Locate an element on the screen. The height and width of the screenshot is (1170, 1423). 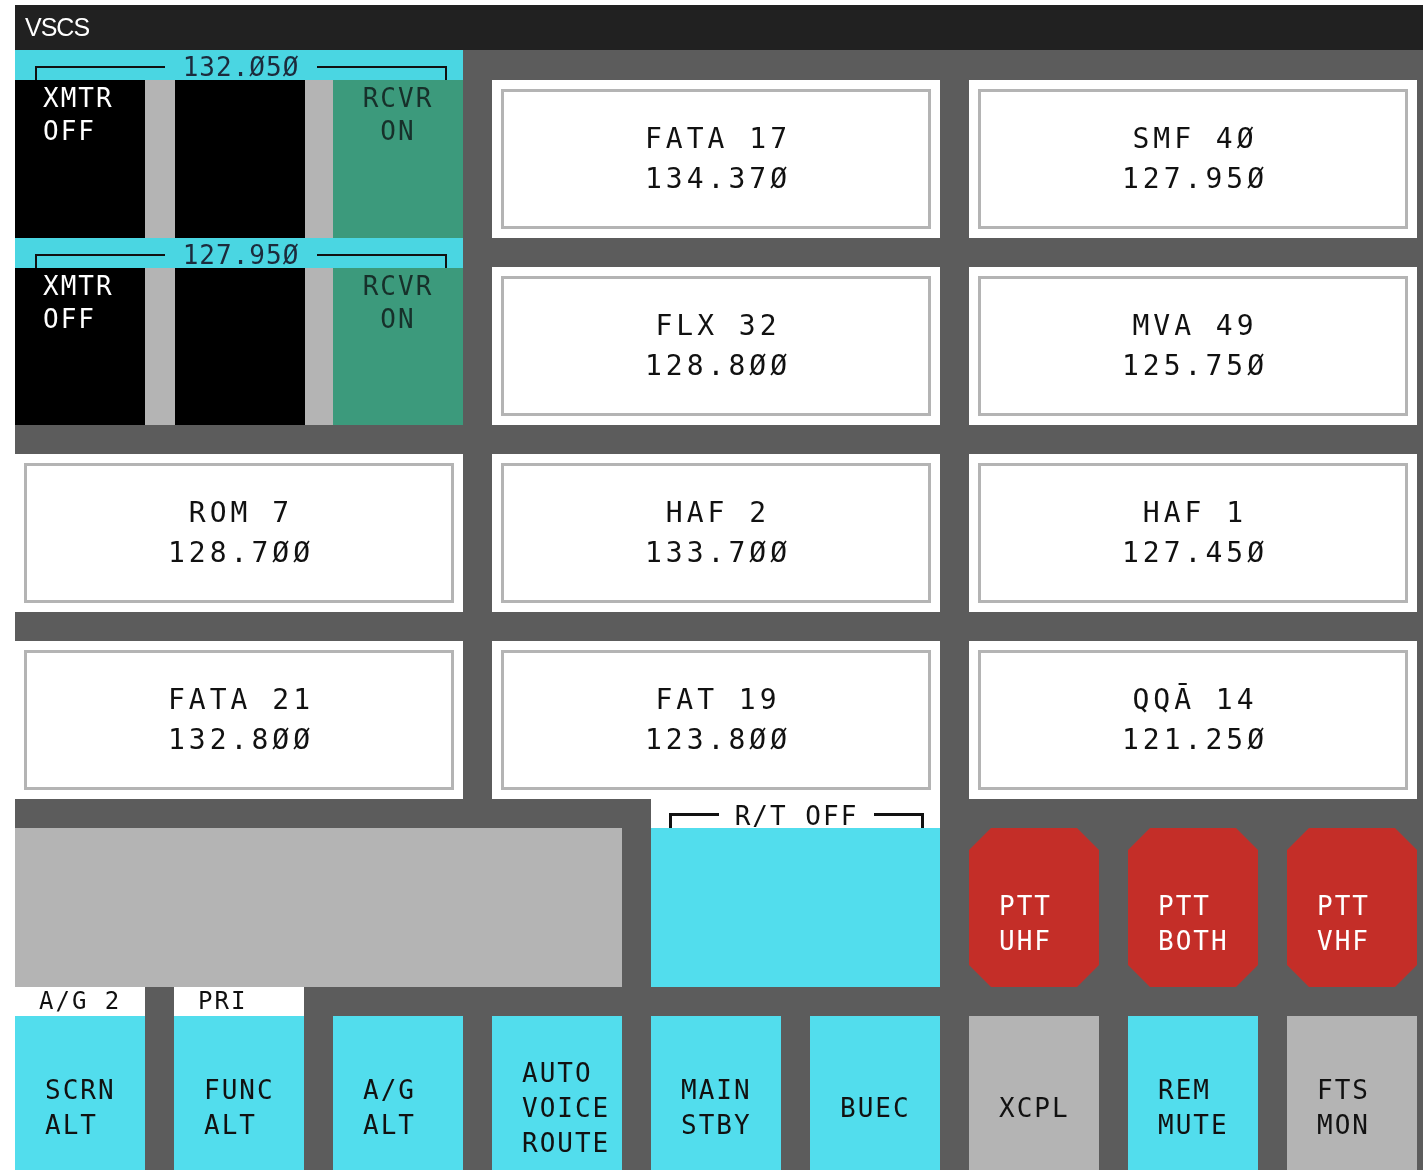
channel-key: FATA 17 134.37Ø is located at coordinates (716, 159).